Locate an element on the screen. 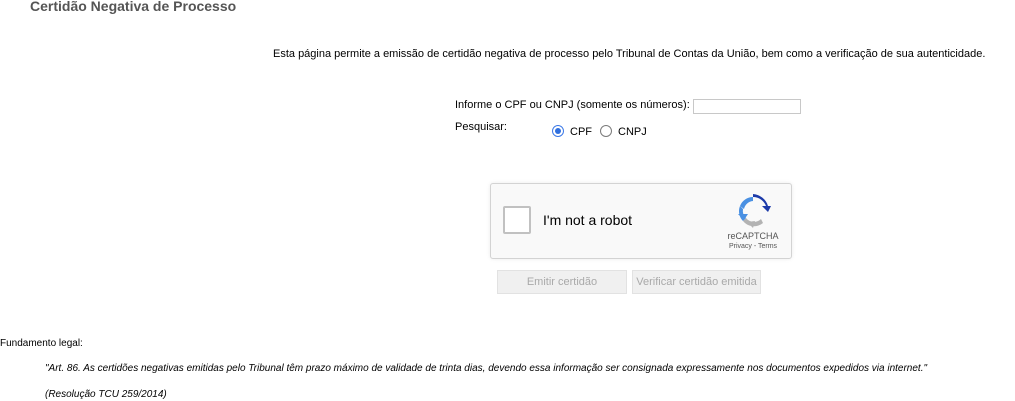 This screenshot has width=1015, height=401. search-type-radio-group: CPF CNPJ is located at coordinates (603, 131).